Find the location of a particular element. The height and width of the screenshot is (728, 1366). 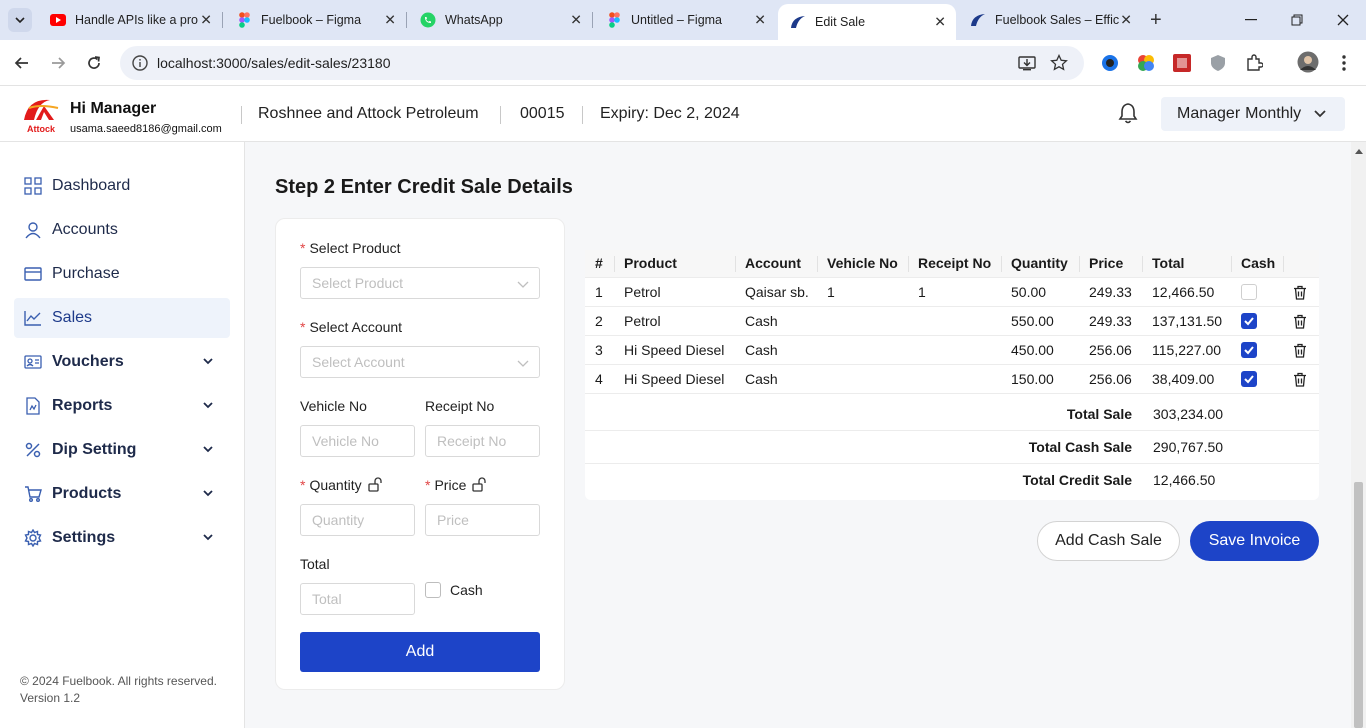

back-button is located at coordinates (22, 63).